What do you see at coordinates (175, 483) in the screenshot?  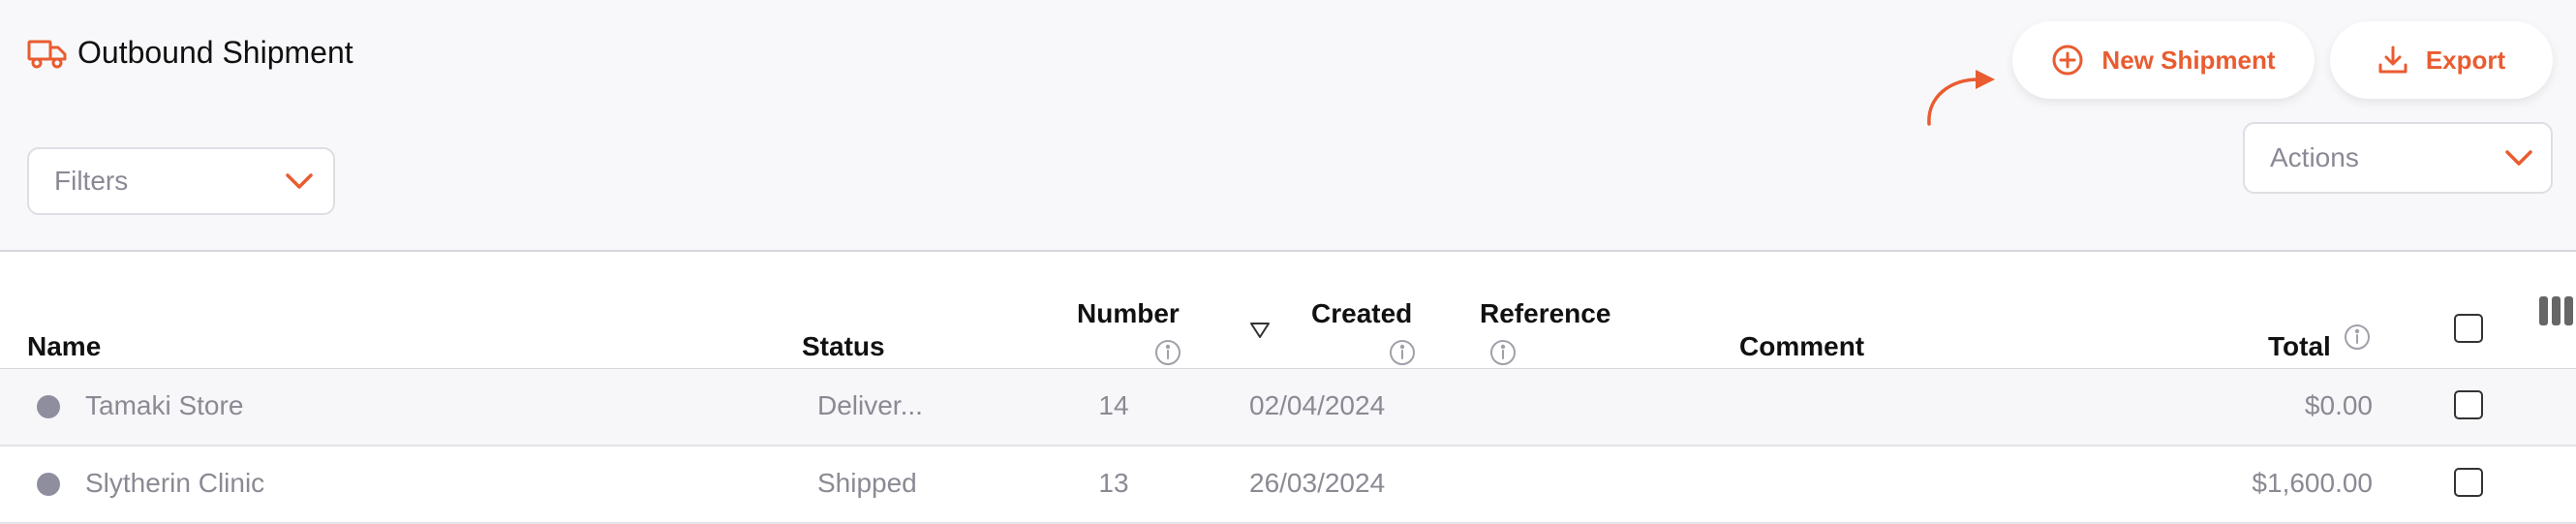 I see `cell-name: Slytherin Clinic` at bounding box center [175, 483].